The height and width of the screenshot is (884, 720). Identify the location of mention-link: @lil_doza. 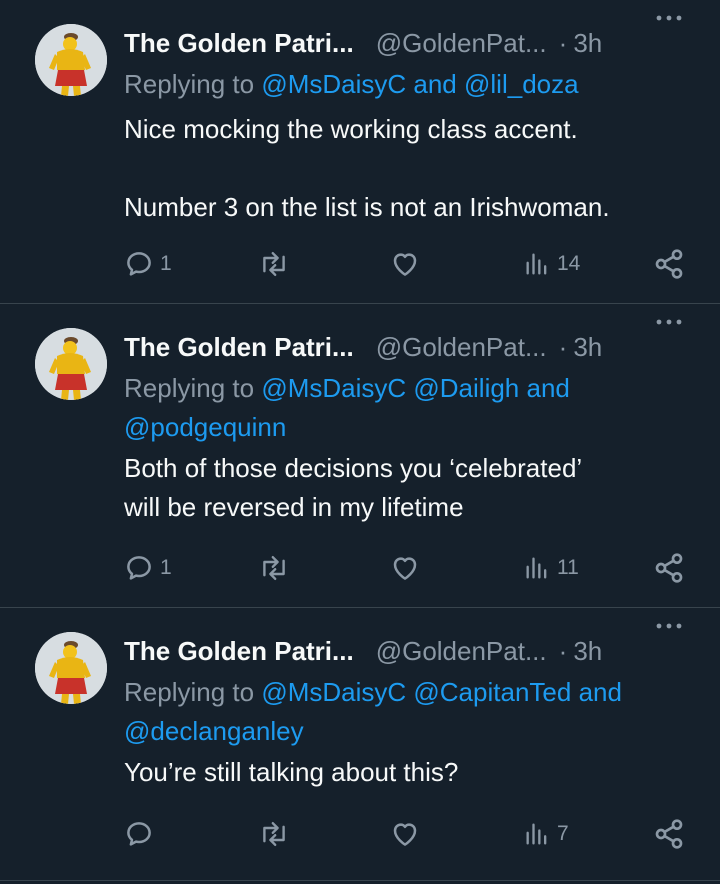
(521, 84).